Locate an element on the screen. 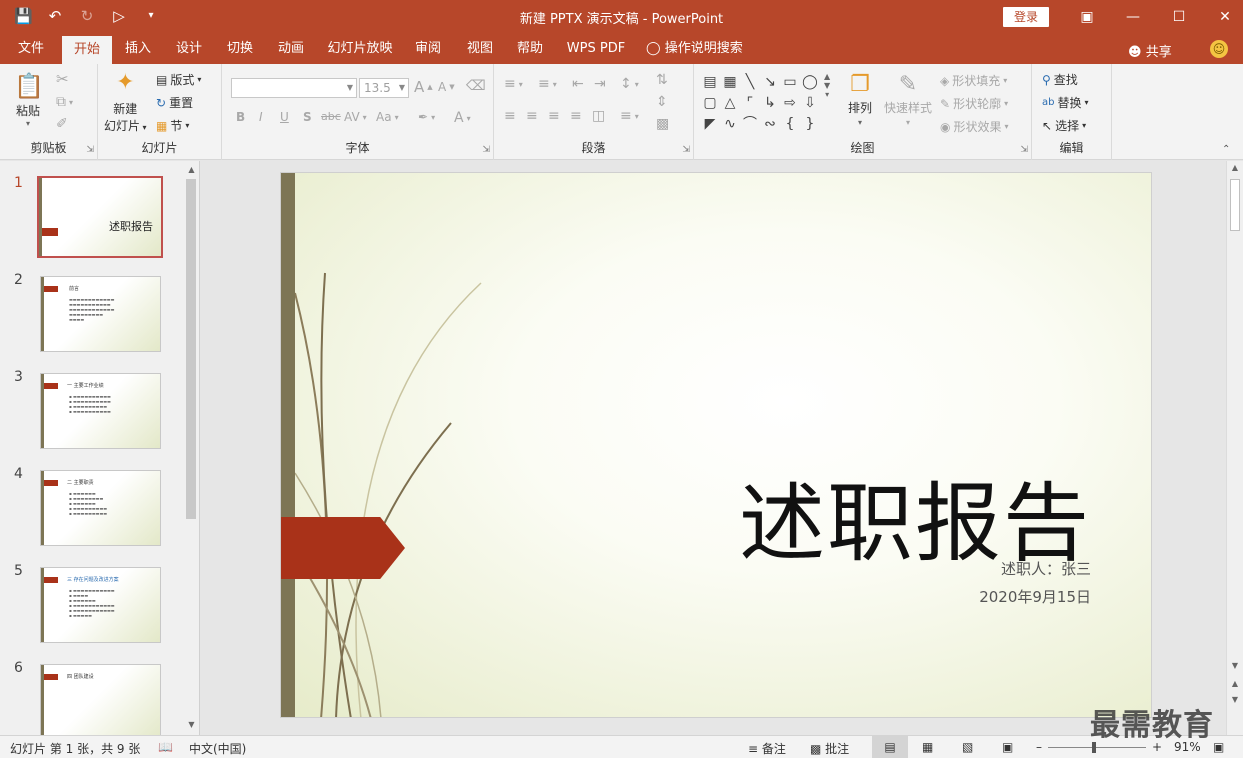 This screenshot has width=1243, height=758. decrease-indent-icon: ⇤ is located at coordinates (578, 84).